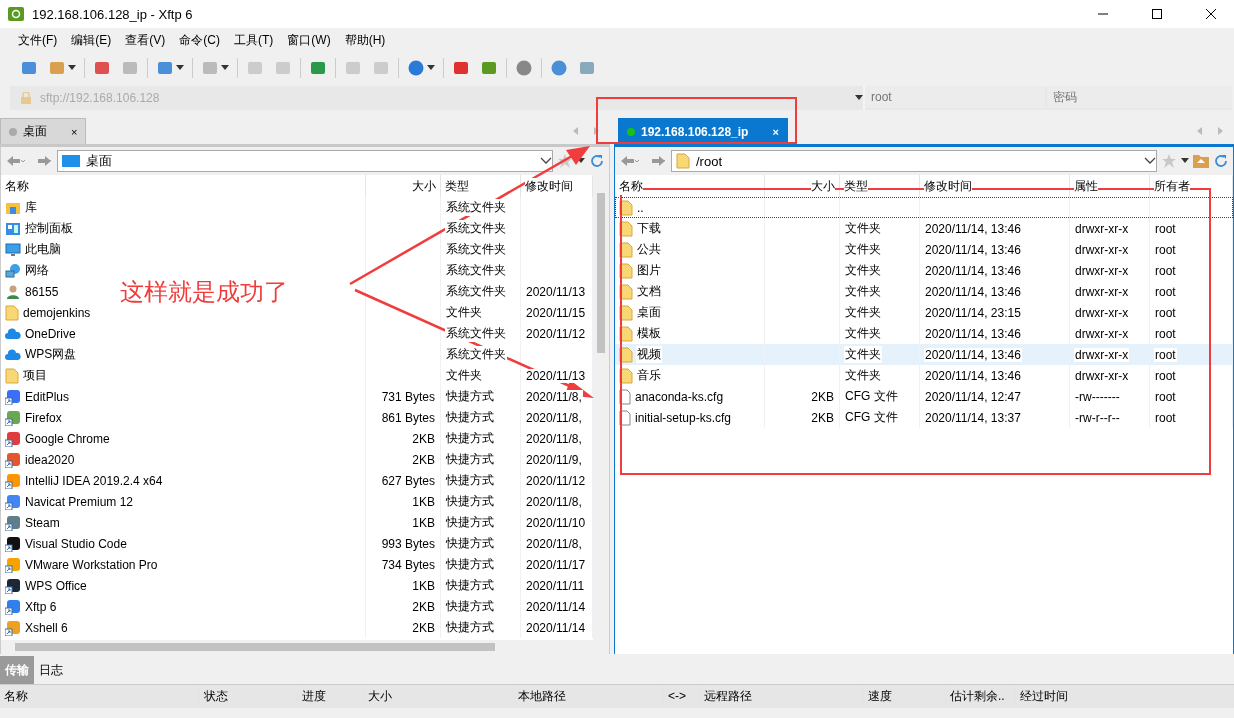 The image size is (1234, 718). What do you see at coordinates (1169, 161) in the screenshot?
I see `star-icon` at bounding box center [1169, 161].